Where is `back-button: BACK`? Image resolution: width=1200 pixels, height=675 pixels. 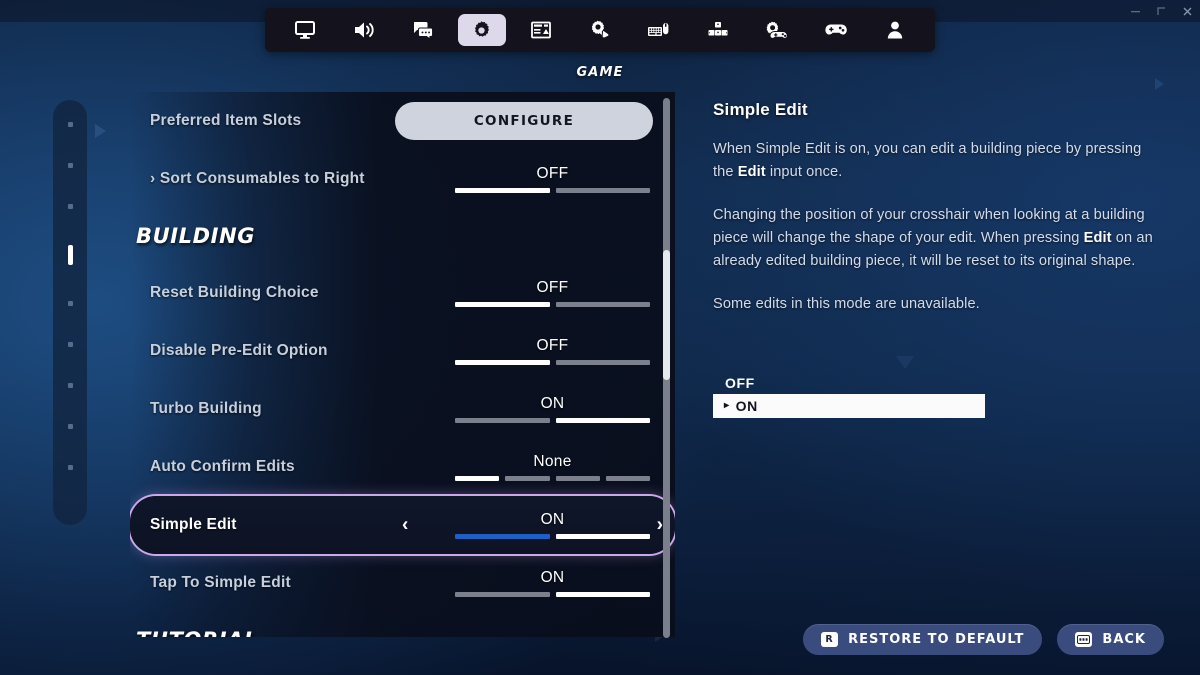
back-button: BACK is located at coordinates (1110, 639).